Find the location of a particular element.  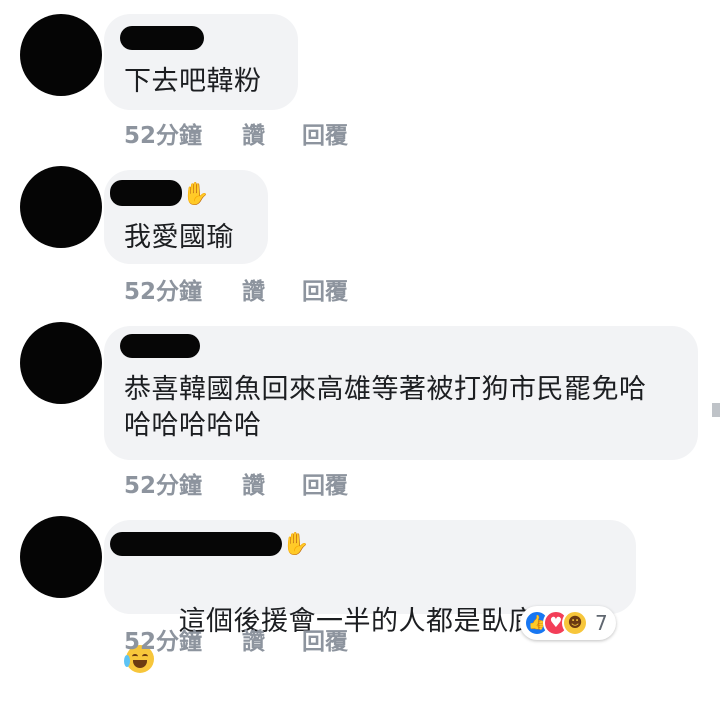

reactions-summary: 👍 ♥ ☻ 7 is located at coordinates (568, 623).